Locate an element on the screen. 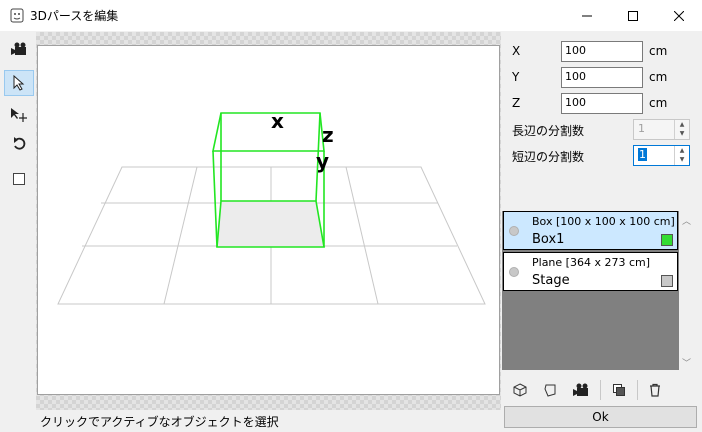 This screenshot has width=702, height=432. cube-icon is located at coordinates (520, 390).